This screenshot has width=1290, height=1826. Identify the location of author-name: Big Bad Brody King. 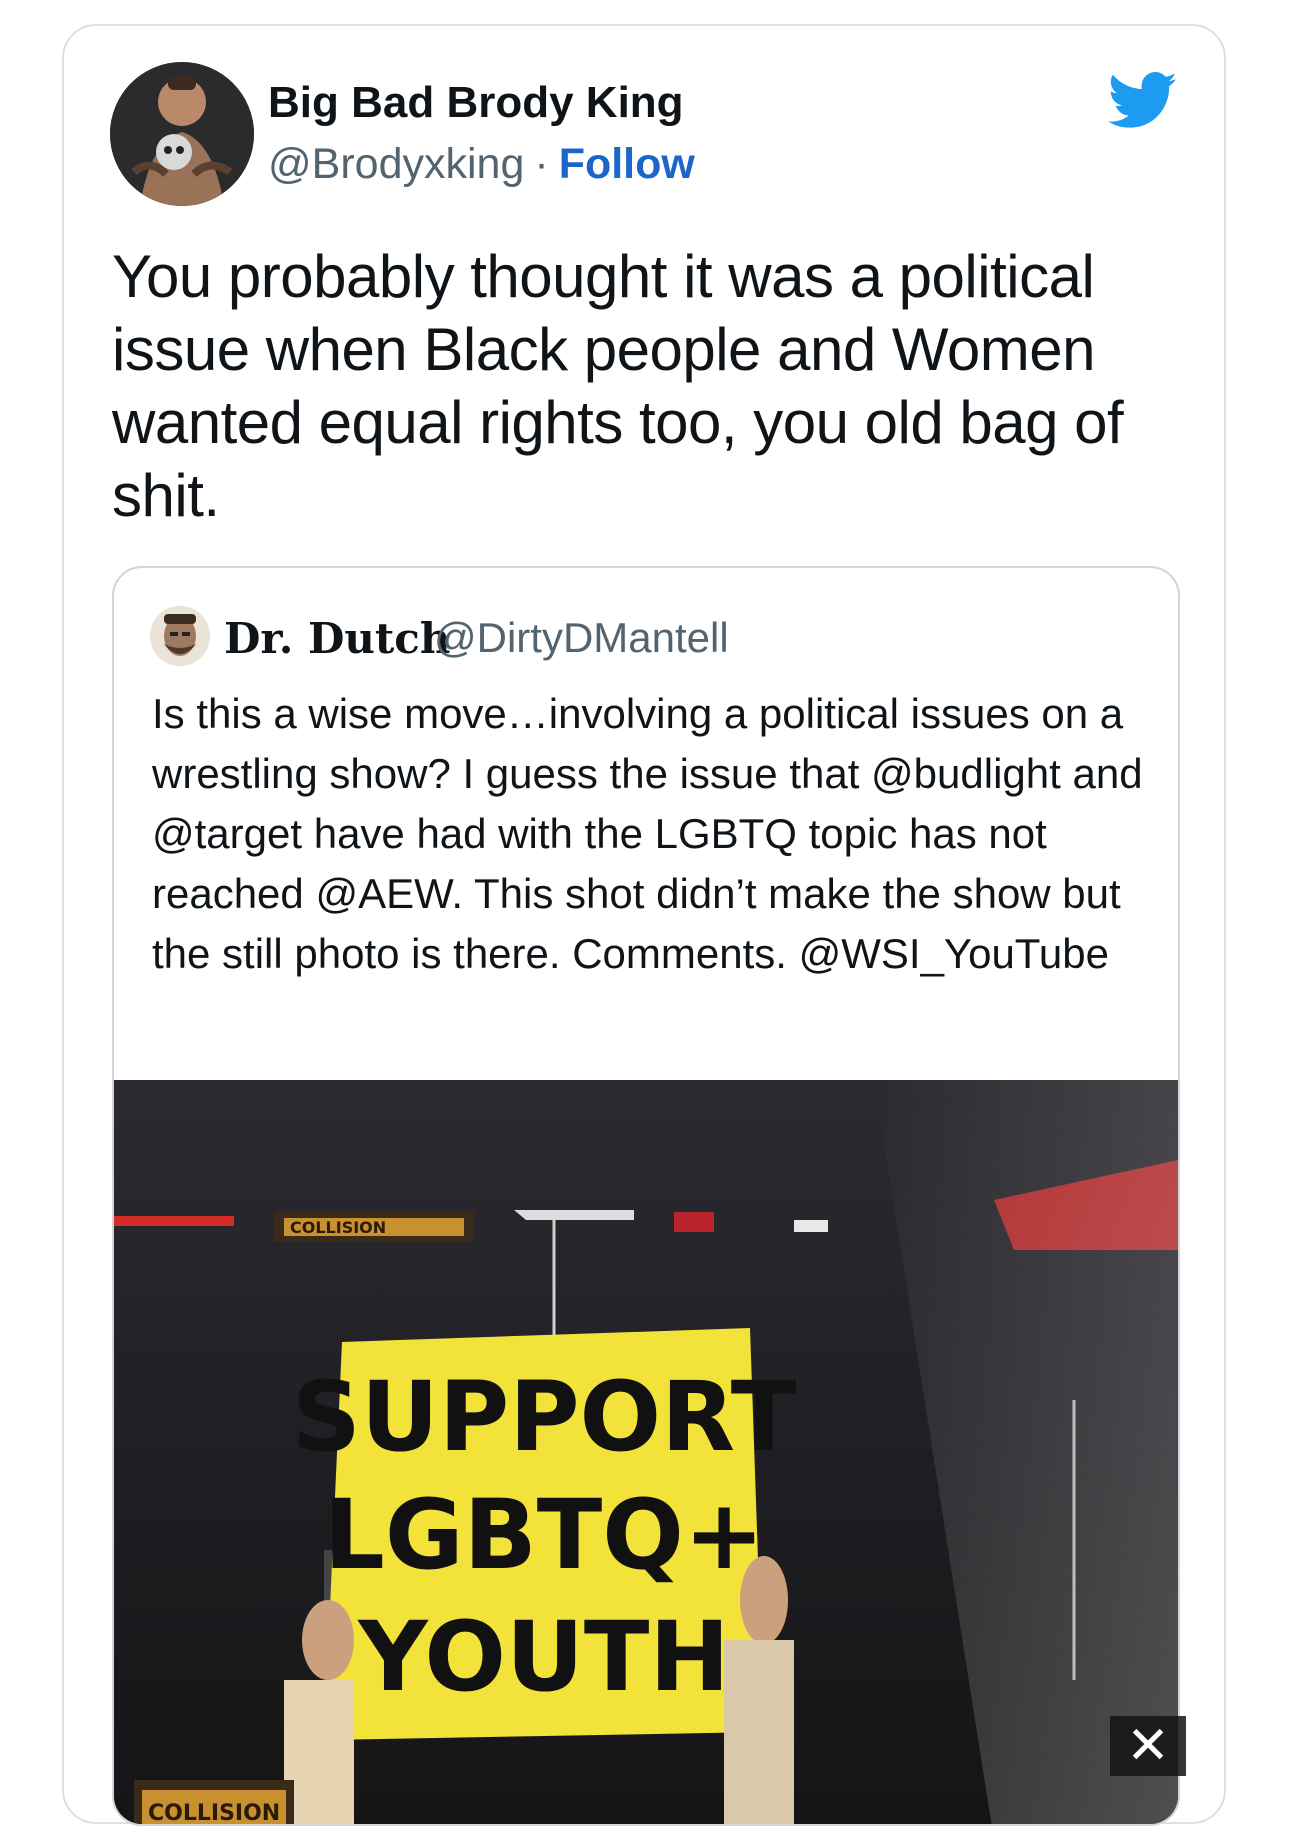
(476, 103).